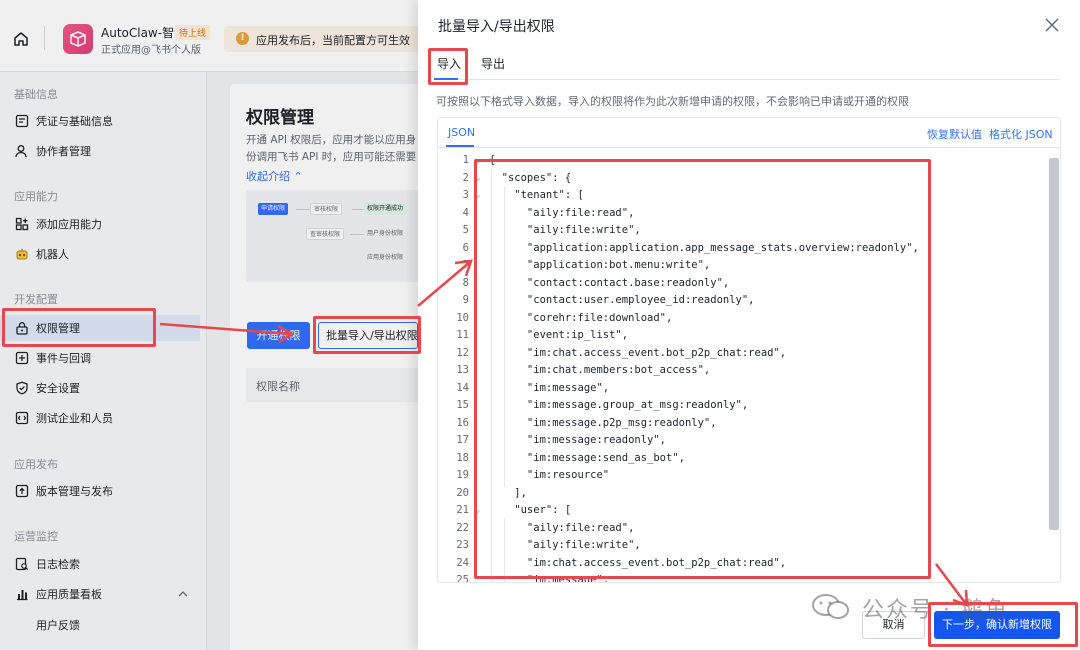  What do you see at coordinates (462, 440) in the screenshot?
I see `line-number: 17` at bounding box center [462, 440].